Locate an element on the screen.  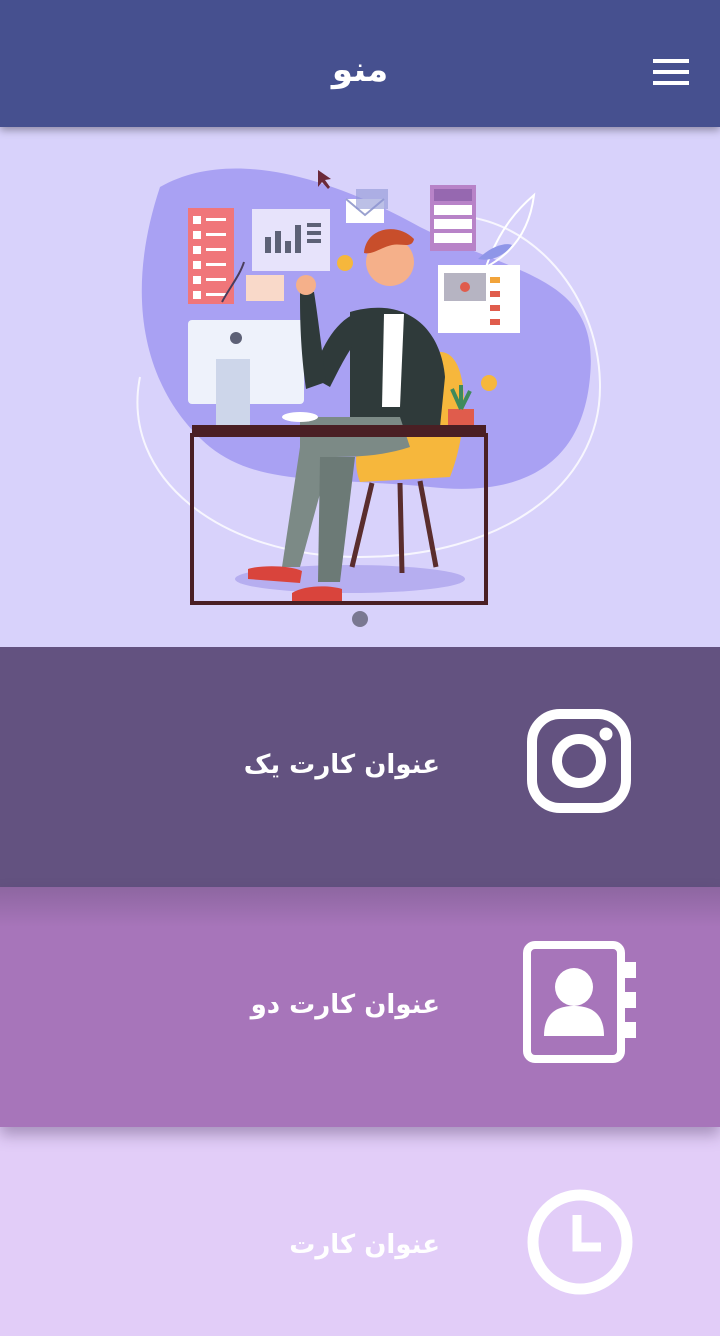
instagram-icon is located at coordinates (579, 761).